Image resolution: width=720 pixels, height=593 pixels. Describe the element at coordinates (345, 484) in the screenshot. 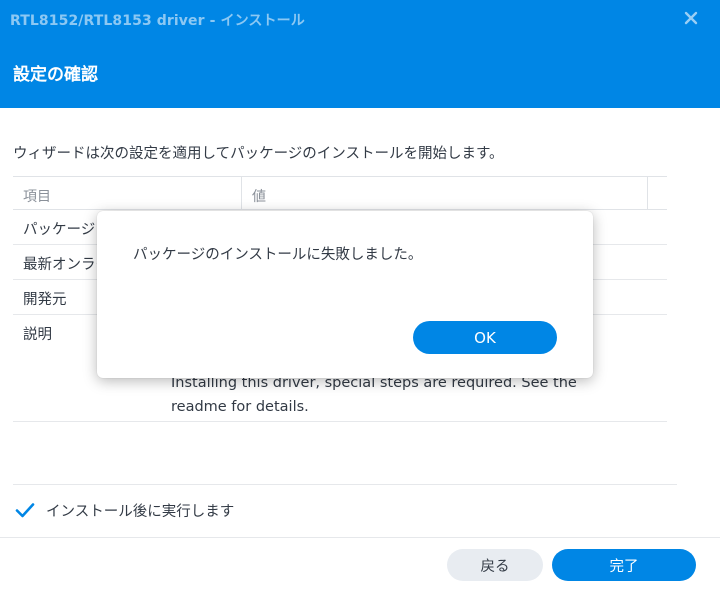

I see `divider` at that location.